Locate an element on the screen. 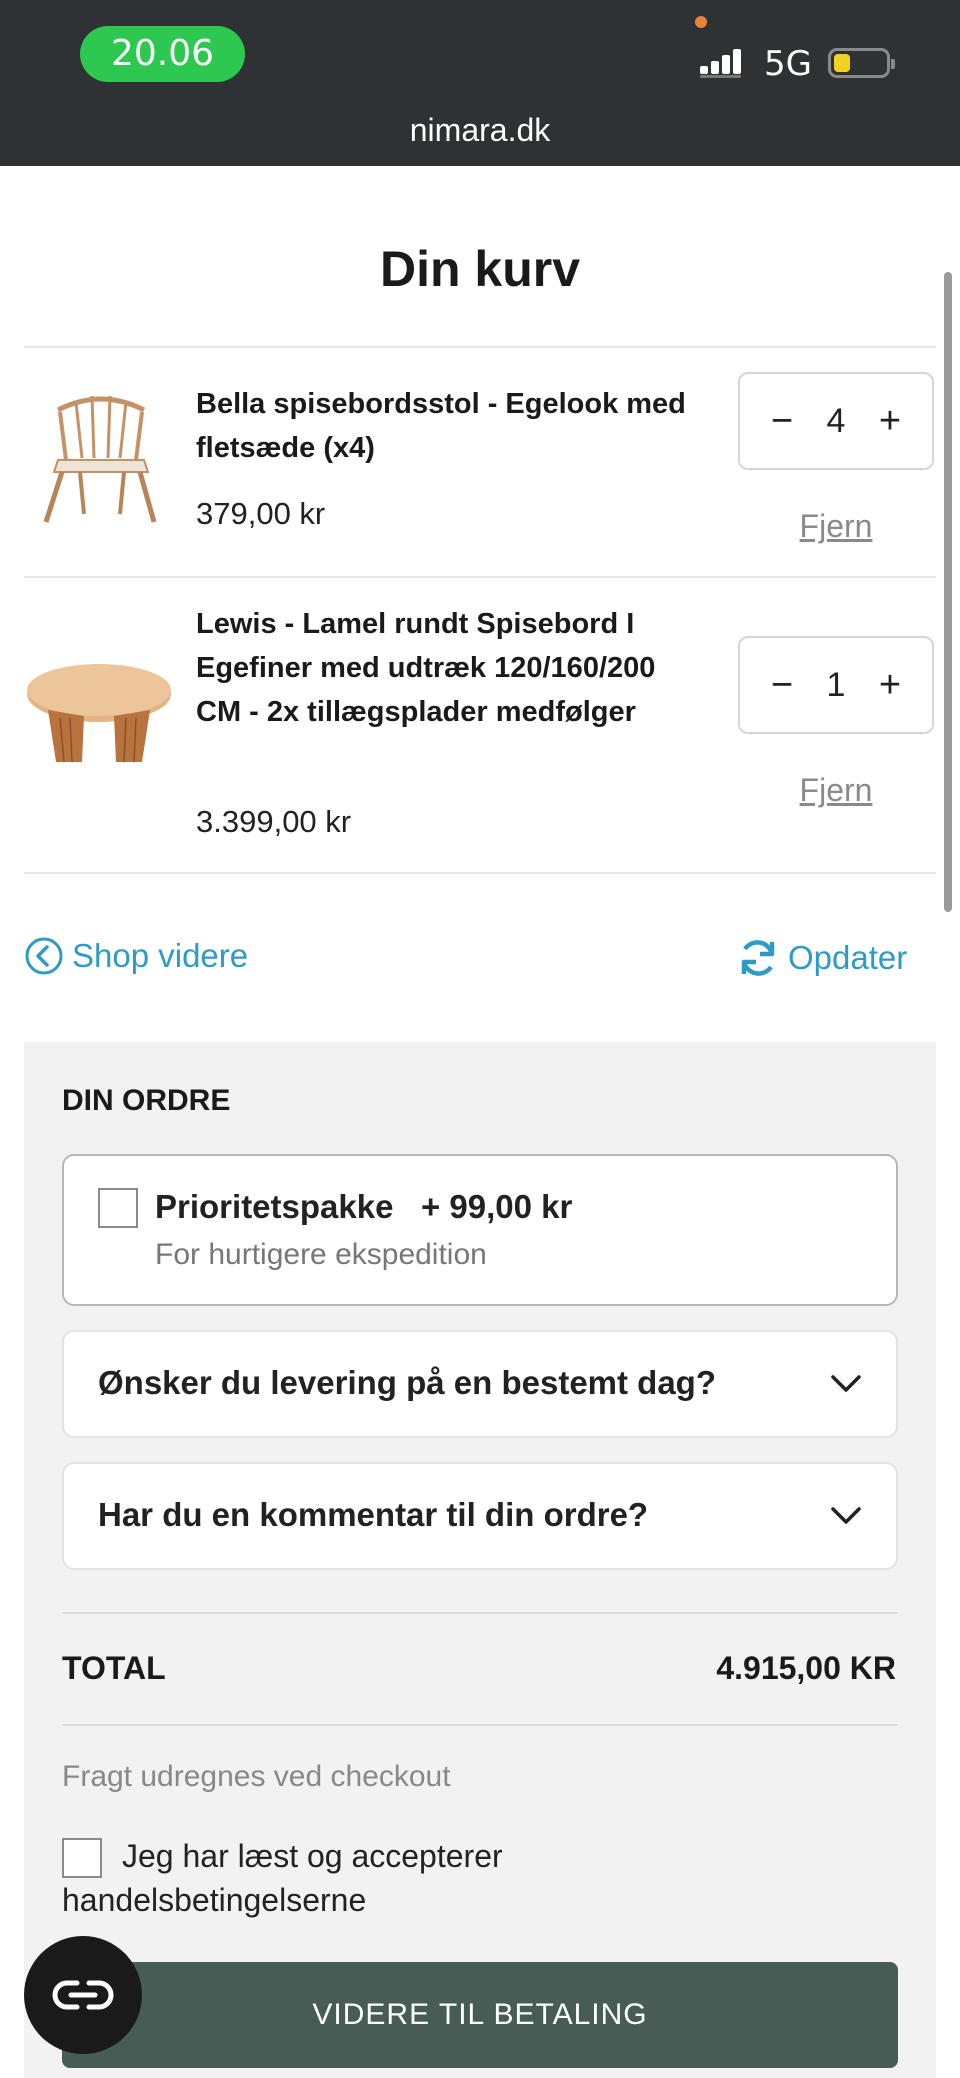  product-price: 379,00 kr is located at coordinates (261, 513).